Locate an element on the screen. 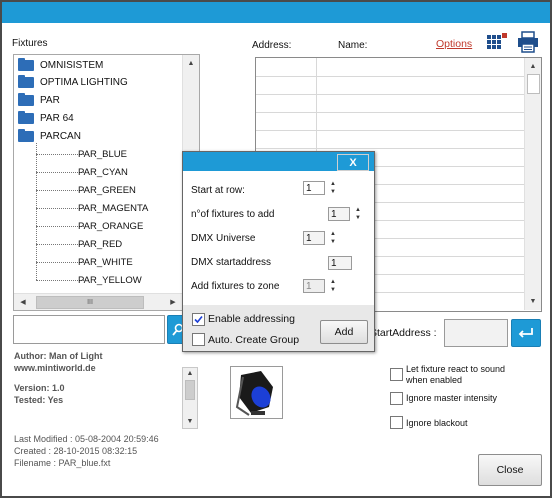 The height and width of the screenshot is (498, 552). zone-spinner: 1 ▲ ▼ is located at coordinates (321, 286).